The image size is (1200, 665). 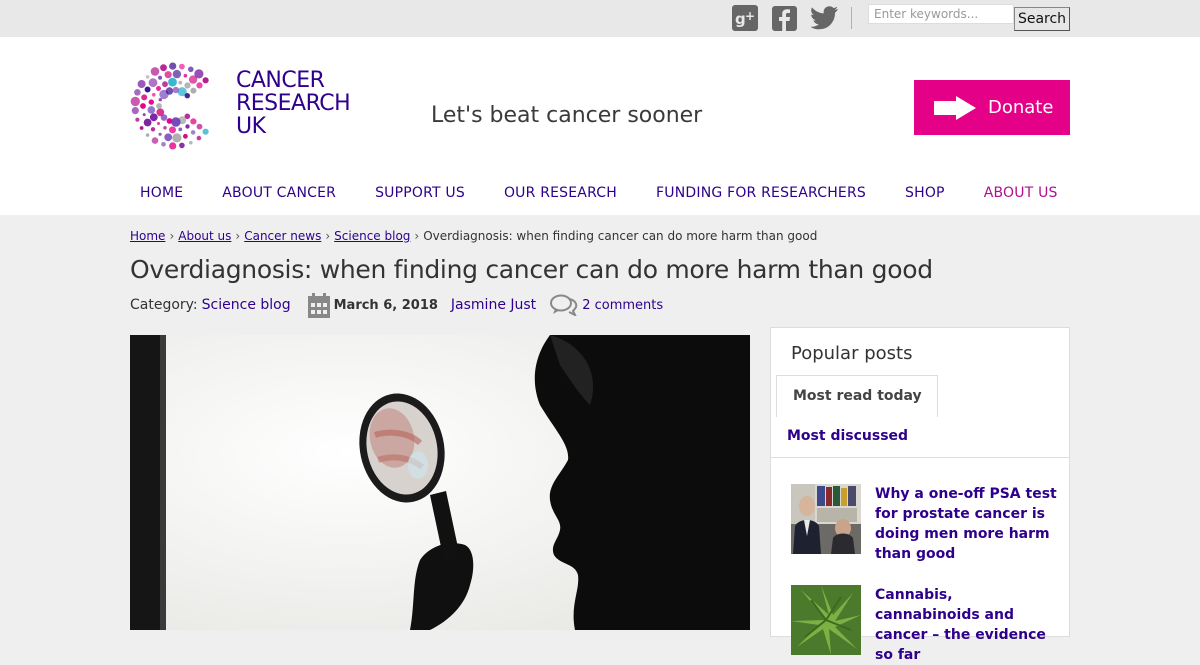 What do you see at coordinates (761, 196) in the screenshot?
I see `nav-item-funding-for-researchers: FUNDING FOR RESEARCHERS` at bounding box center [761, 196].